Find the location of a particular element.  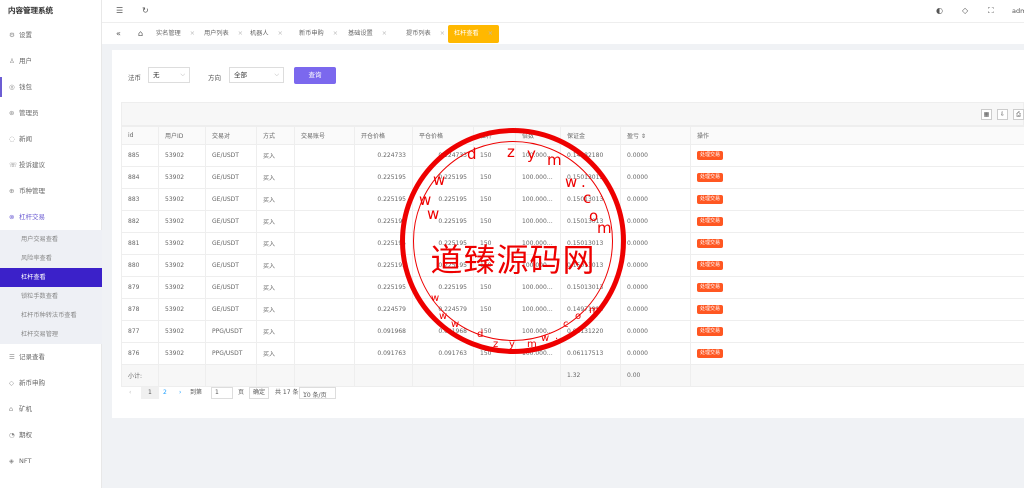

sidebar-item-feedback: ☏ 投诉建议 is located at coordinates (51, 165).